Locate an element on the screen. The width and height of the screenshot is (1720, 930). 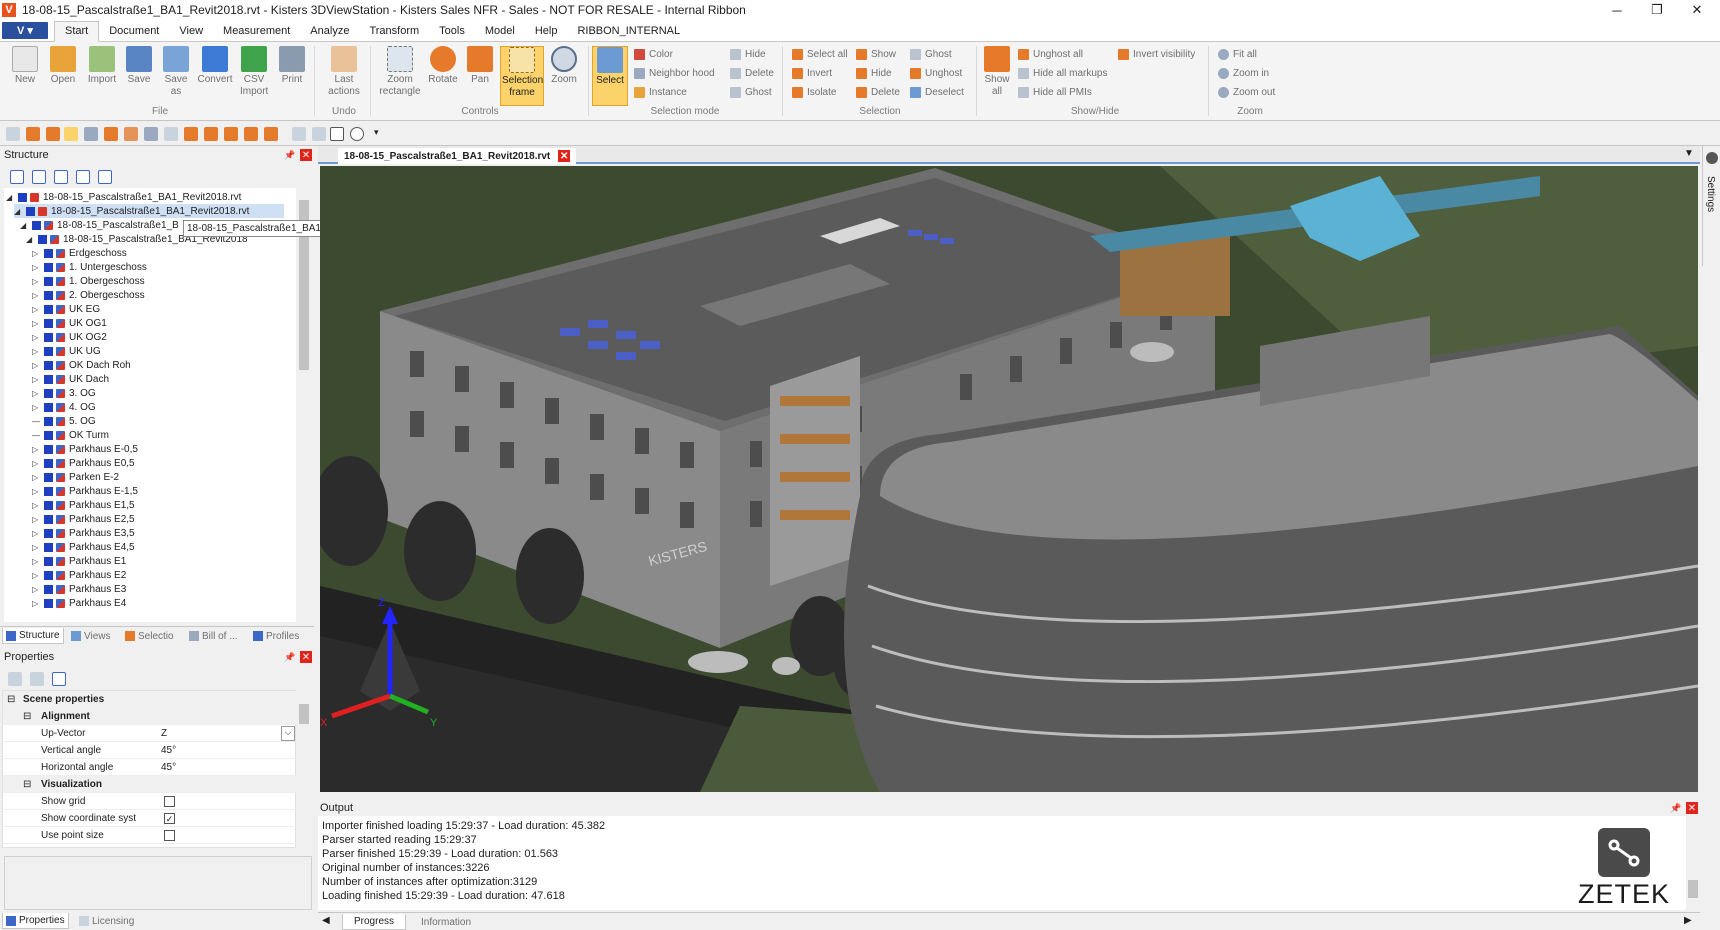
zoom-rectangle-button: Zoom rectangle is located at coordinates (400, 72).